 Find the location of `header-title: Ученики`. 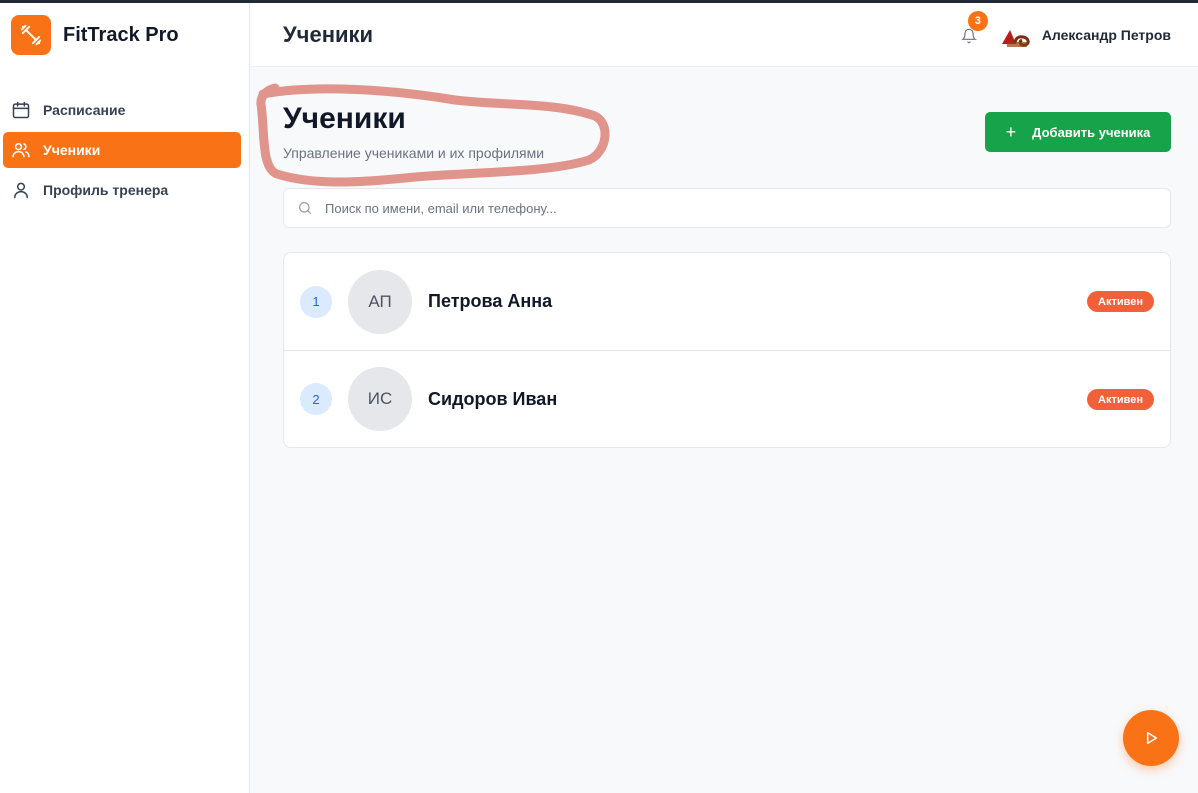

header-title: Ученики is located at coordinates (328, 34).